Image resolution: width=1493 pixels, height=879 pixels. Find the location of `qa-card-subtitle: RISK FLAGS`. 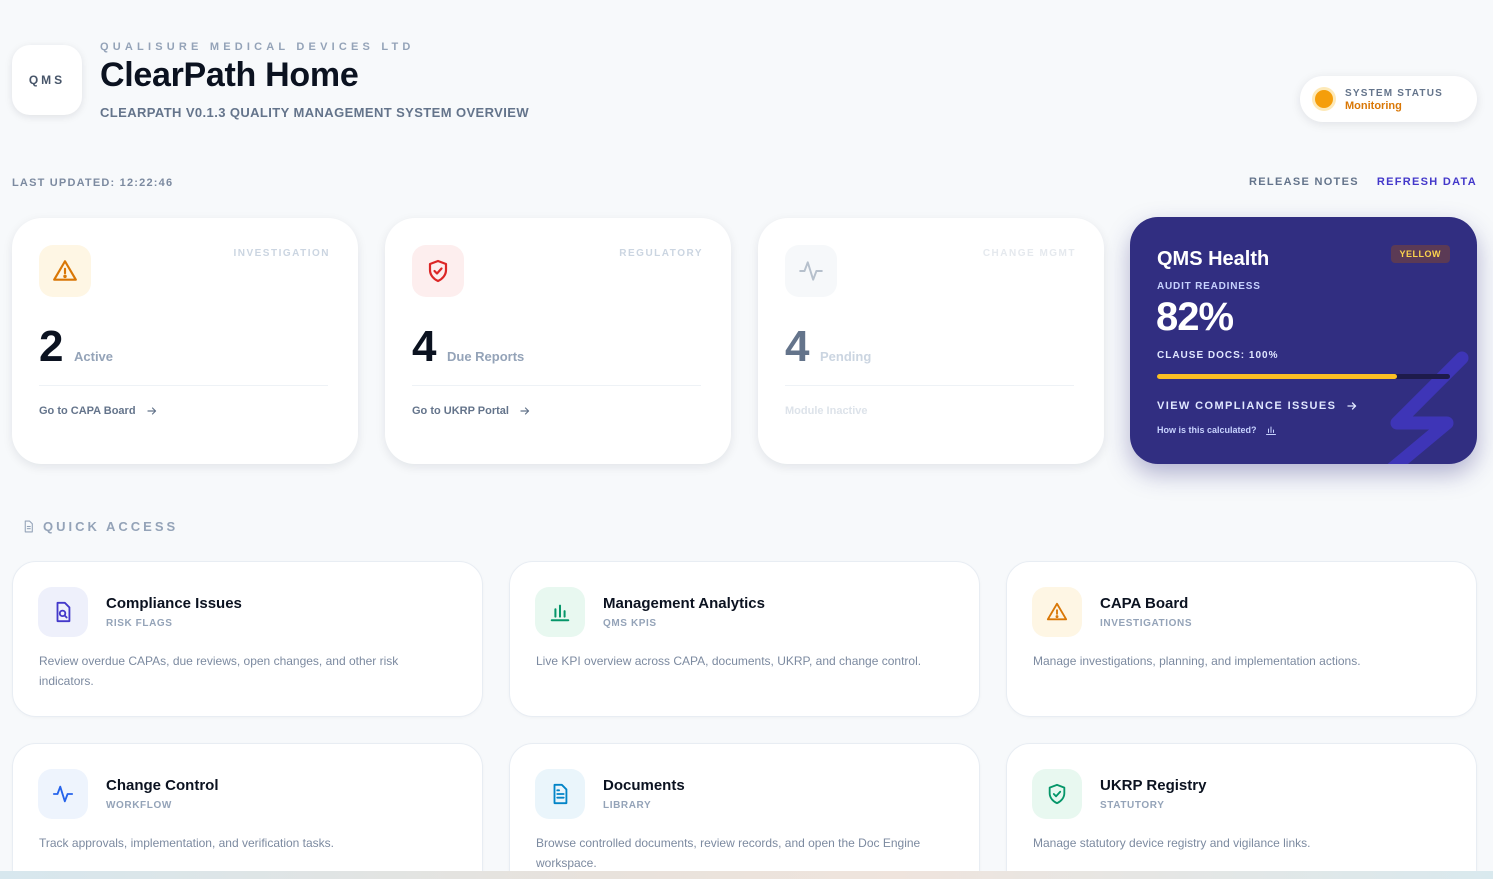

qa-card-subtitle: RISK FLAGS is located at coordinates (139, 623).